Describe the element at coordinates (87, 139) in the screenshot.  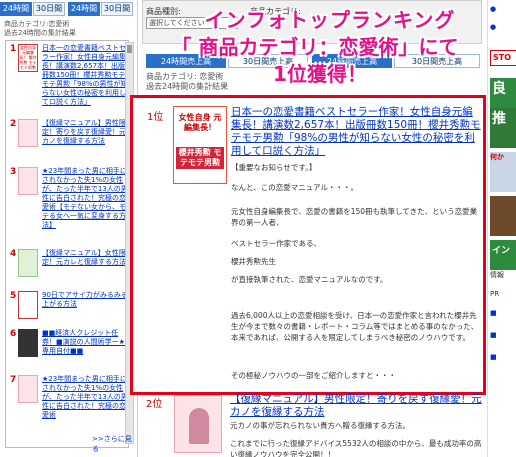
I see `ranking-link: 【復縁マニュアル】男性限定！寄りを戻す復縁愛！元カノを復縁する方法` at that location.